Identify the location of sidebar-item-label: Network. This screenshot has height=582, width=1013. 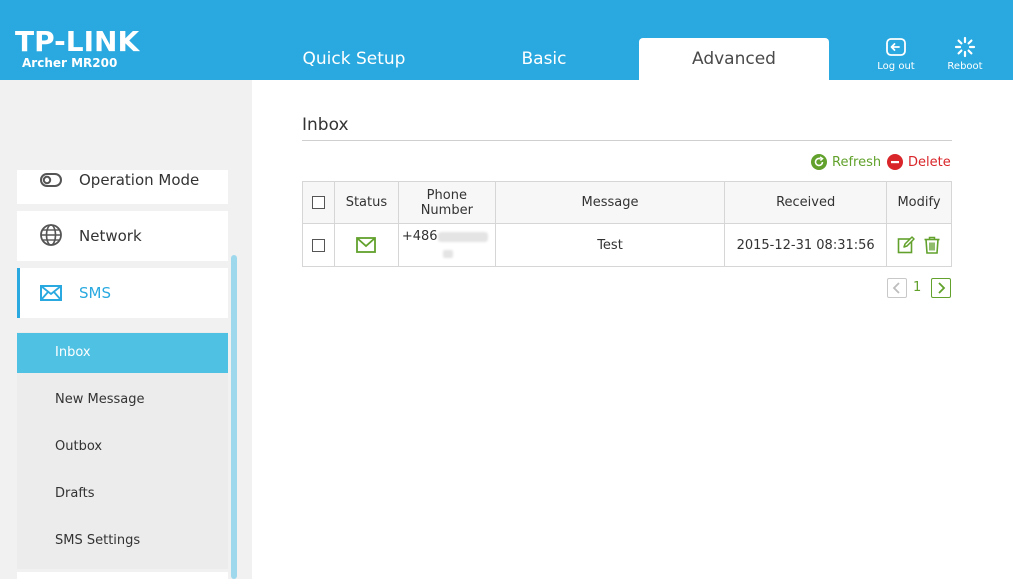
(110, 236).